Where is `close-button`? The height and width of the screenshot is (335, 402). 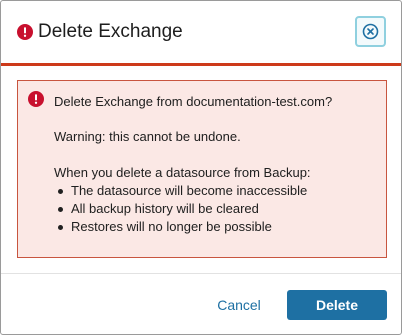 close-button is located at coordinates (370, 31).